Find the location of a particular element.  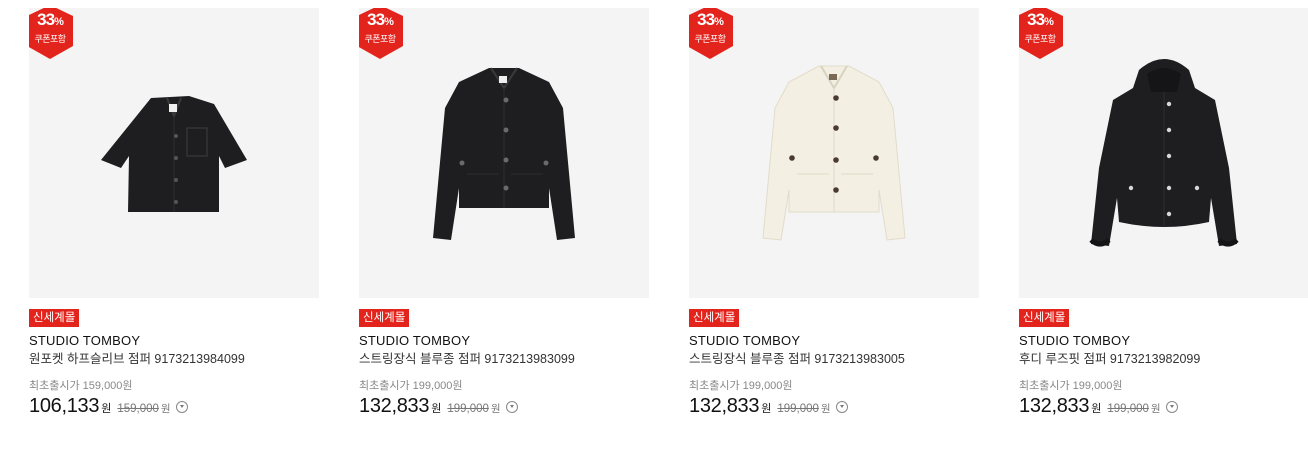

product-name: 원포켓 하프슬리브 점퍼 9173213984099 is located at coordinates (174, 359).